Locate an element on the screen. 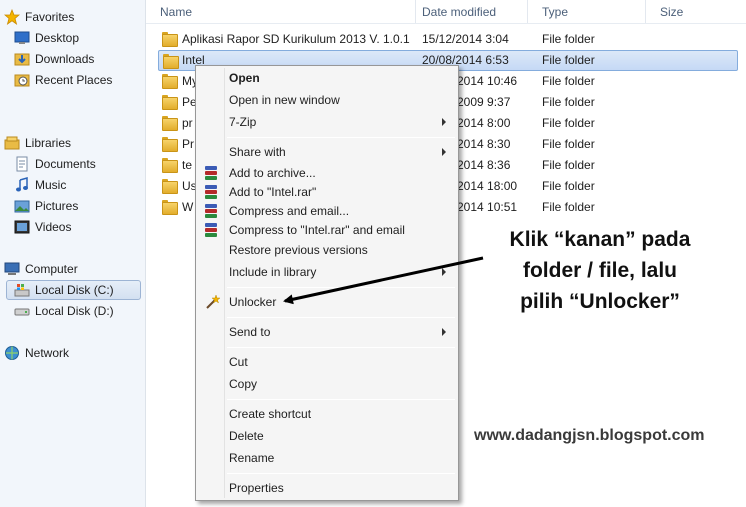 Image resolution: width=746 pixels, height=507 pixels. nav-downloads: Downloads is located at coordinates (54, 59).